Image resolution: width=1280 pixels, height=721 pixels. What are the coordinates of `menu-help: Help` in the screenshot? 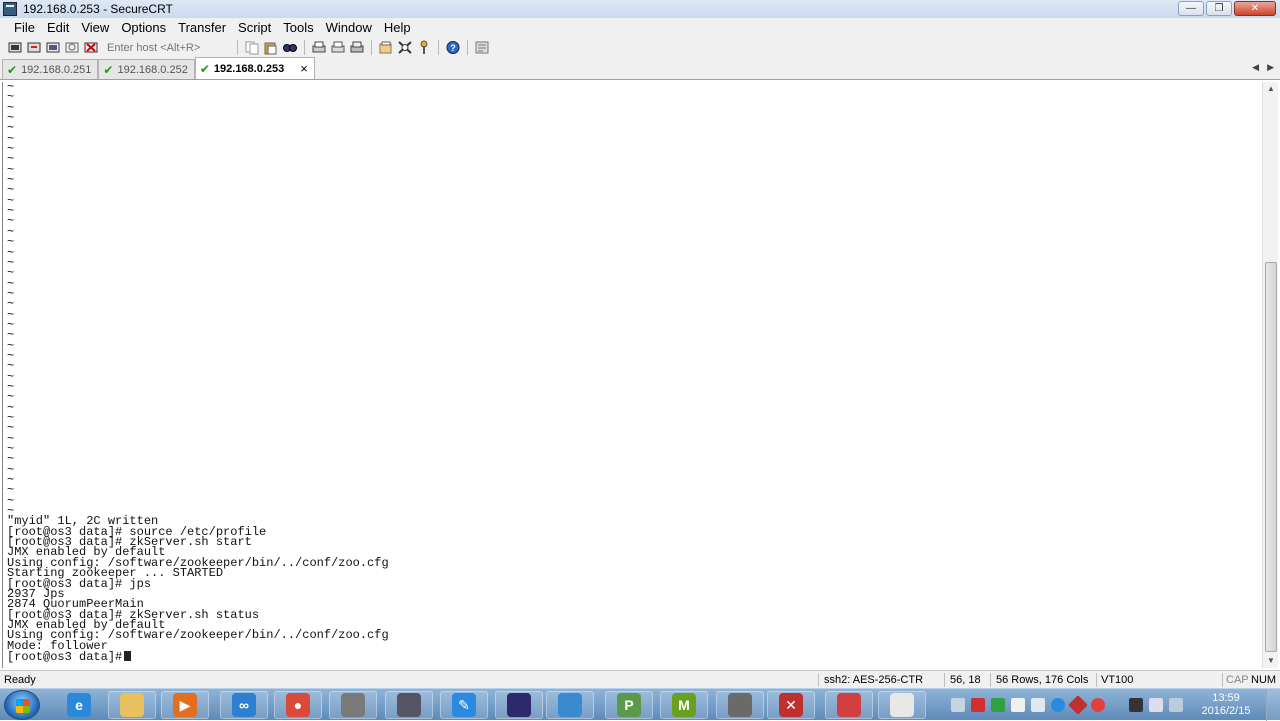 It's located at (397, 27).